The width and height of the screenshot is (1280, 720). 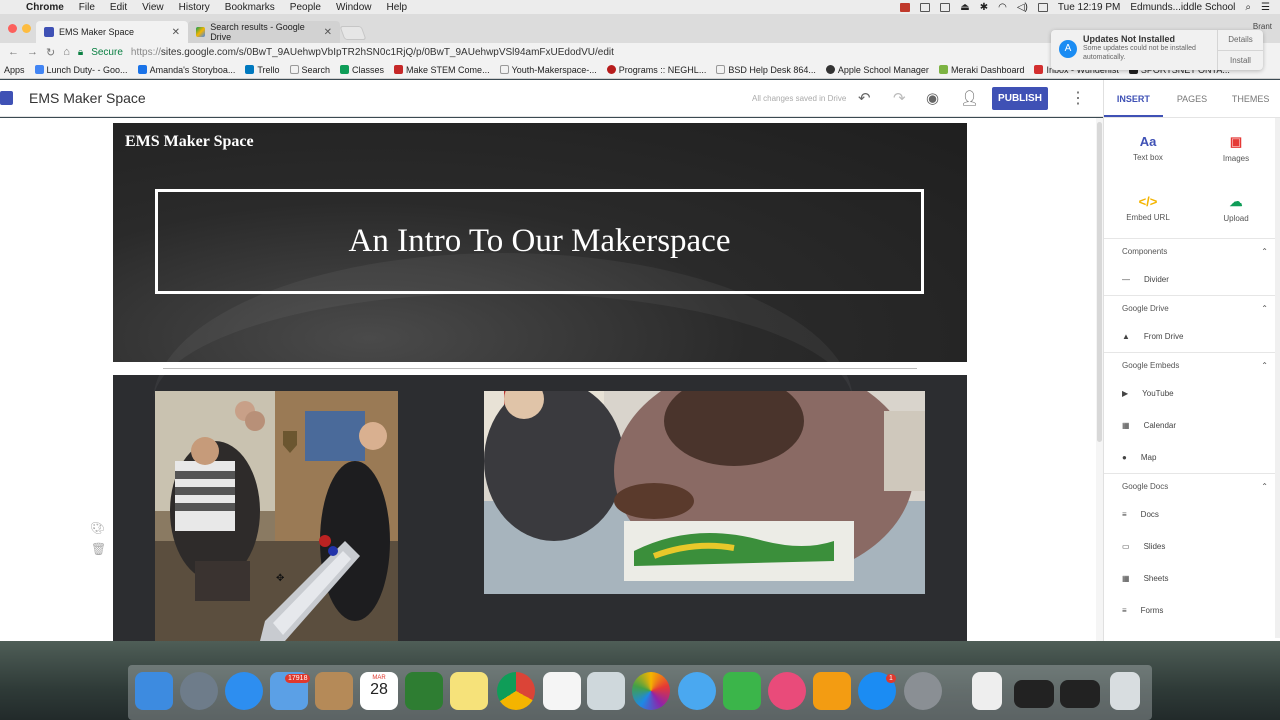 What do you see at coordinates (984, 7) in the screenshot?
I see `bluetooth-icon: ✱` at bounding box center [984, 7].